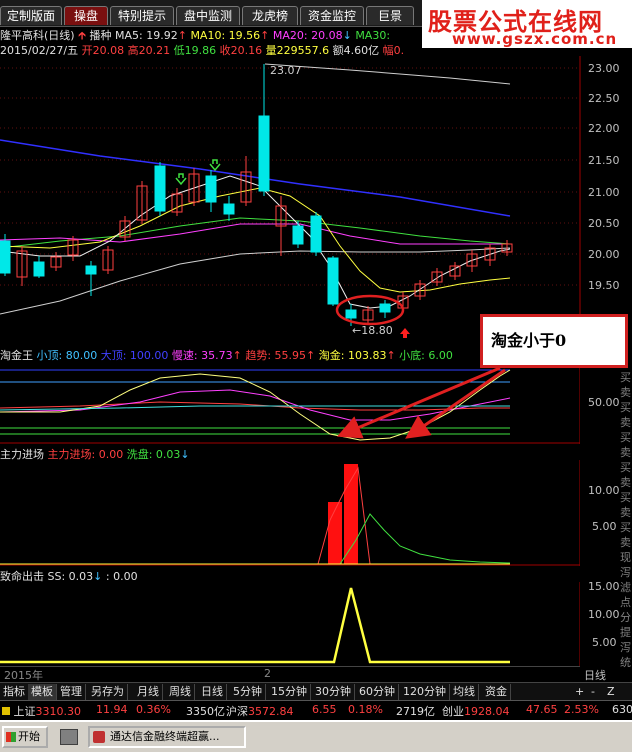 This screenshot has width=632, height=752. What do you see at coordinates (604, 223) in the screenshot?
I see `price-tick: 20.50` at bounding box center [604, 223].